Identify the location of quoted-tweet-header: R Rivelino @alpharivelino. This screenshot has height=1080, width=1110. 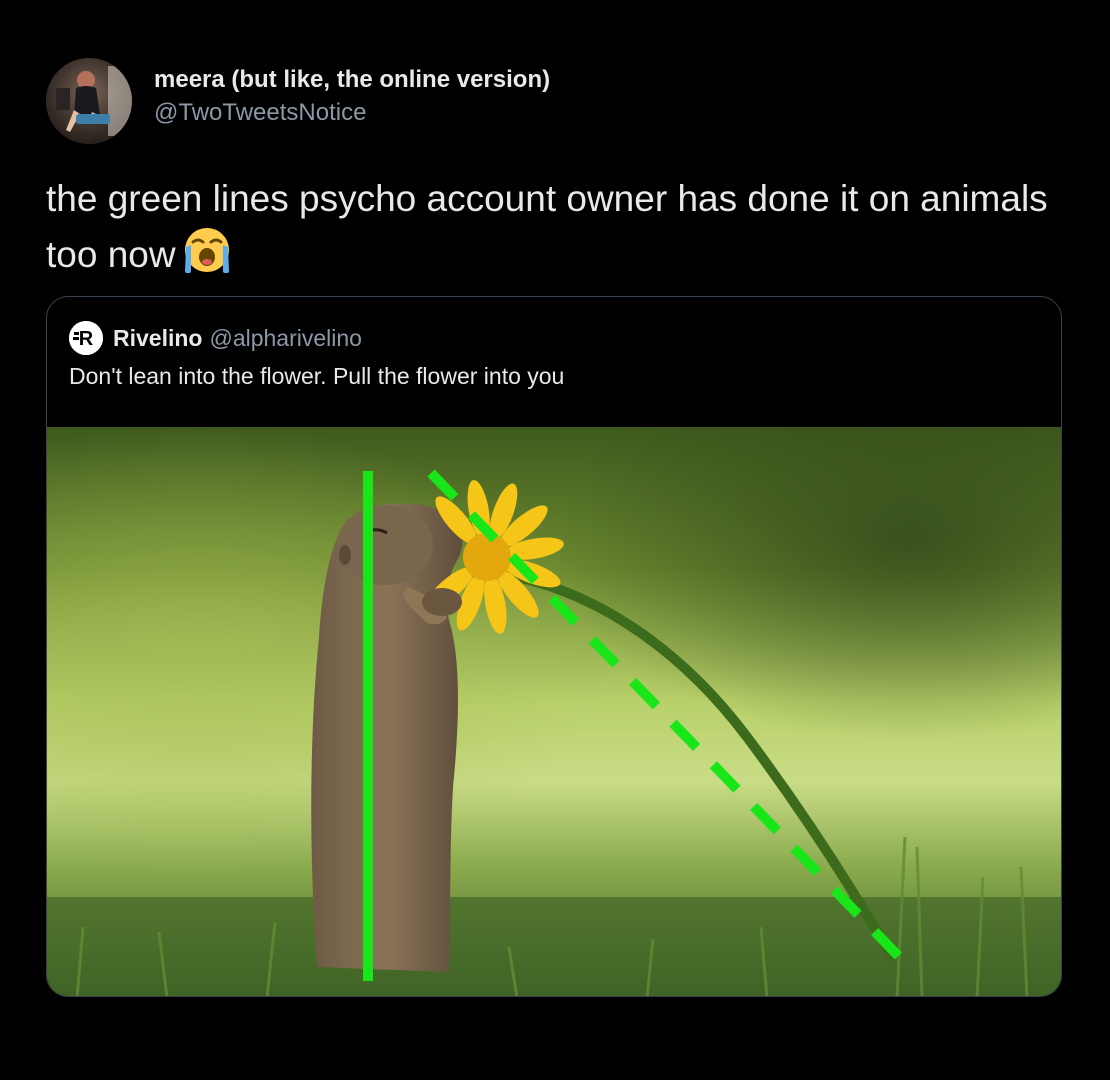
(215, 338).